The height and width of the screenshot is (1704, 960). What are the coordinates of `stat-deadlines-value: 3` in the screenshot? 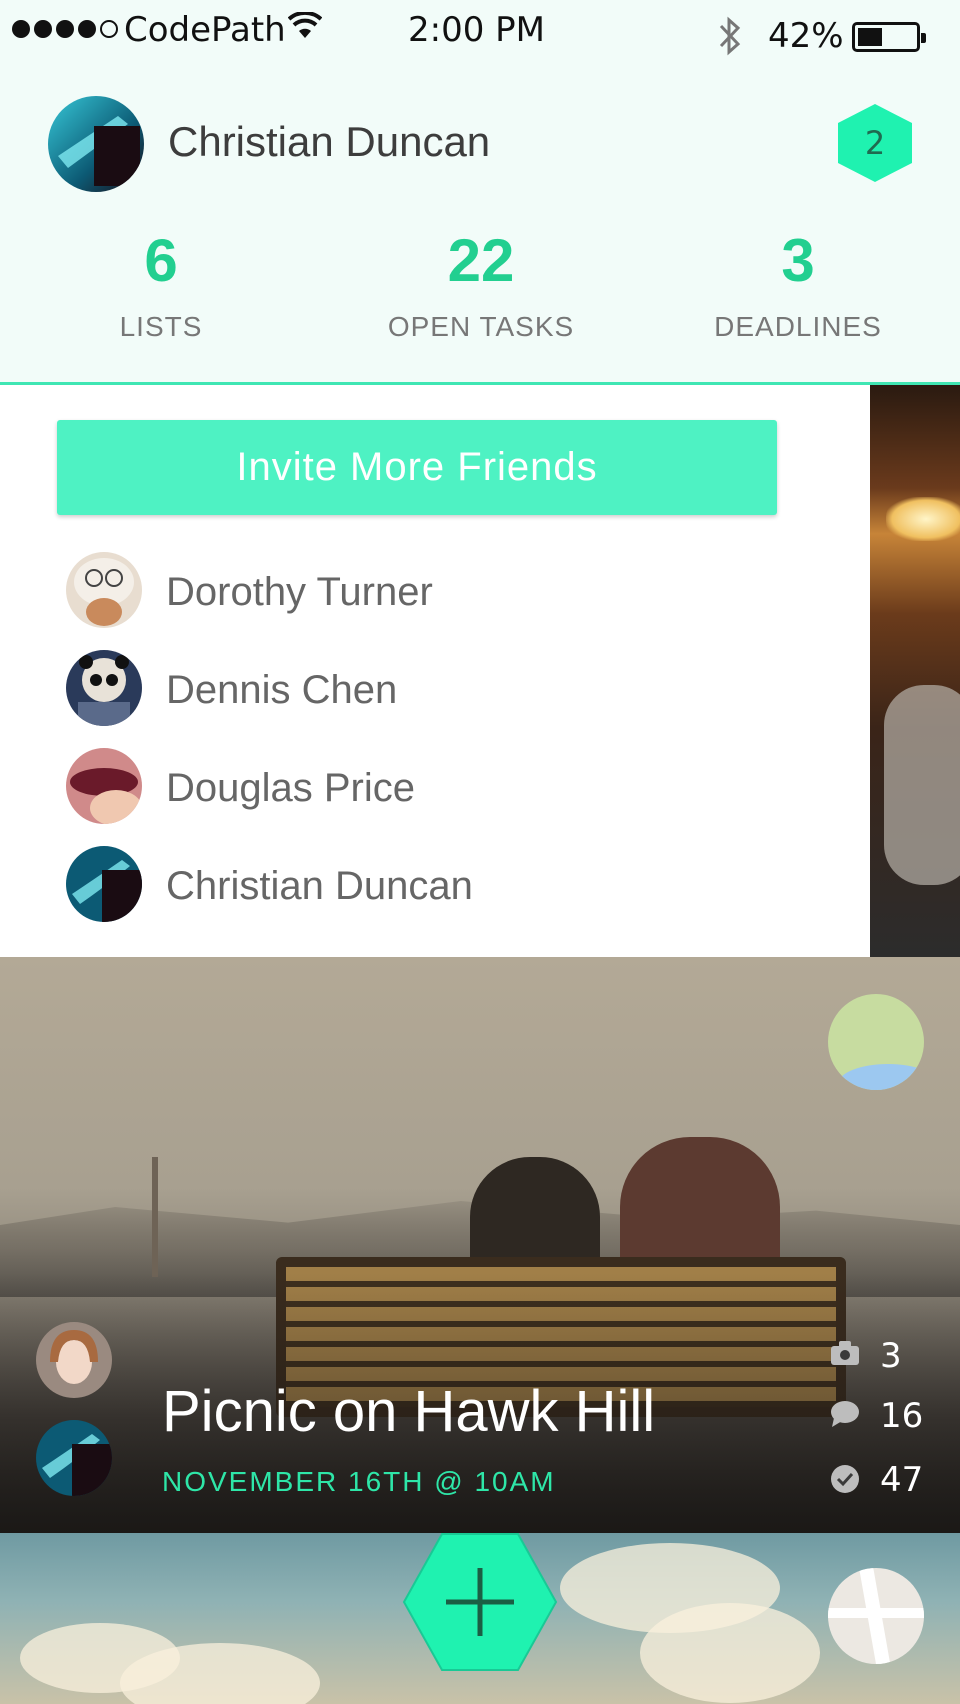 It's located at (798, 260).